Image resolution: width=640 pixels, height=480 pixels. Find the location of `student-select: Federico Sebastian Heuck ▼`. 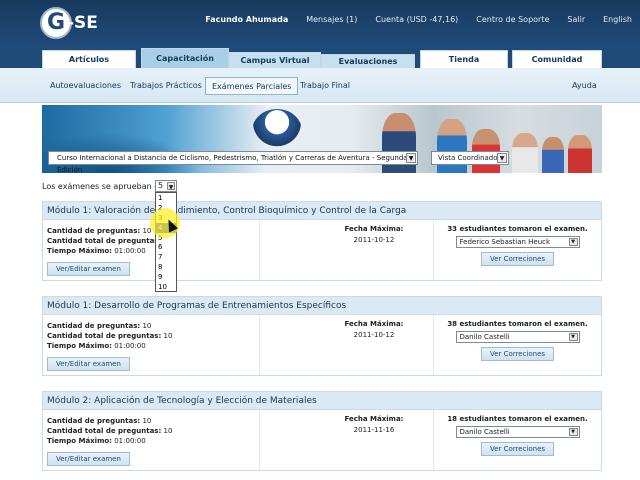

student-select: Federico Sebastian Heuck ▼ is located at coordinates (517, 242).